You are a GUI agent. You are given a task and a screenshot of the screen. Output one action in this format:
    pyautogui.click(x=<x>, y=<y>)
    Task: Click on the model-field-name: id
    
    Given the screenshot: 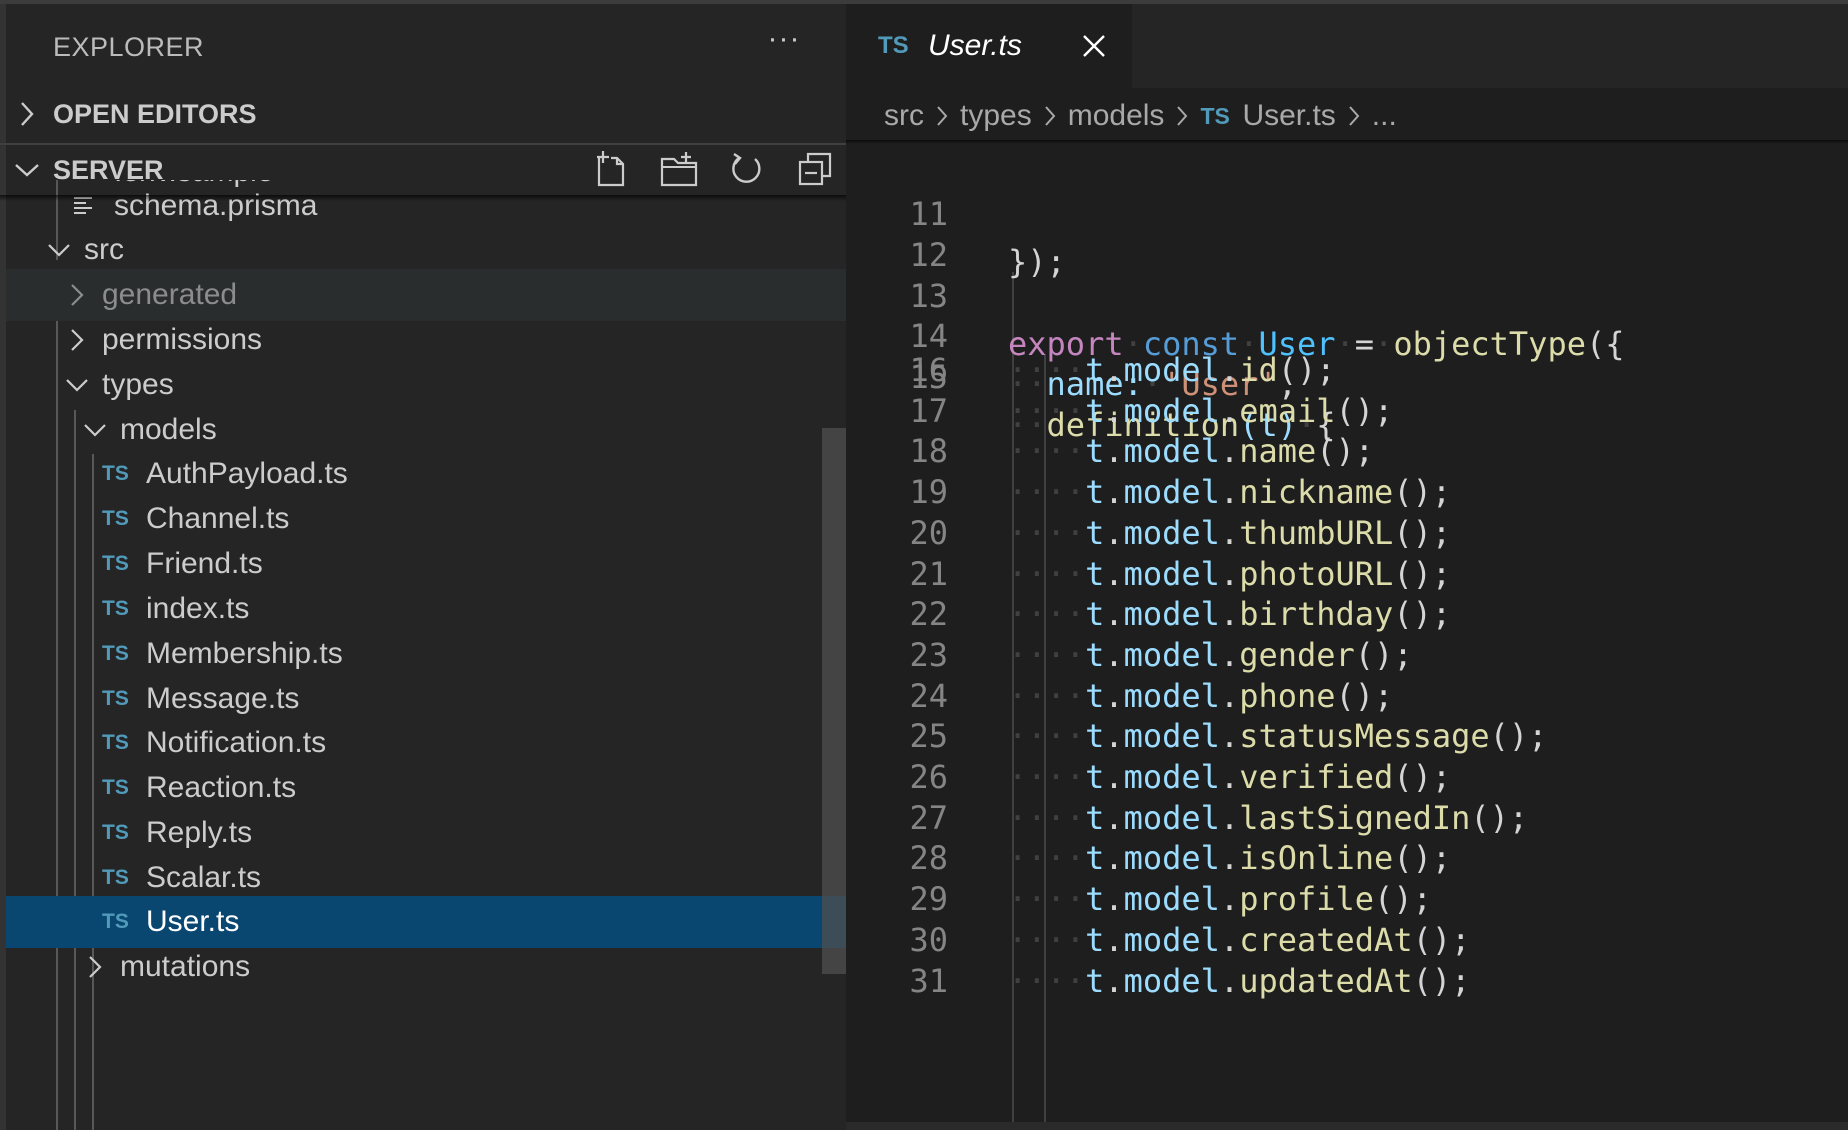 What is the action you would take?
    pyautogui.click(x=1258, y=370)
    